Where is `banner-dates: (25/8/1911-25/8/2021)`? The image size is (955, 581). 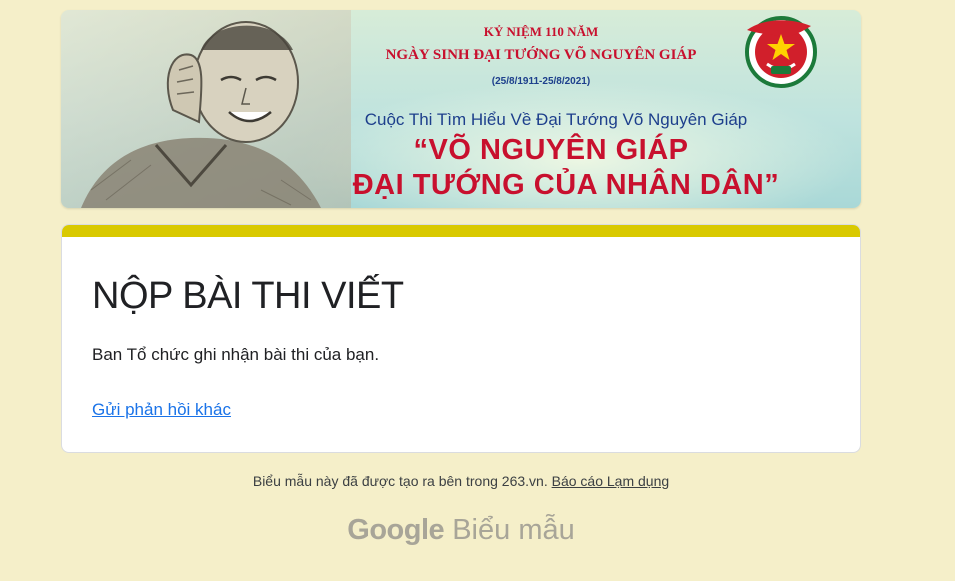 banner-dates: (25/8/1911-25/8/2021) is located at coordinates (541, 81).